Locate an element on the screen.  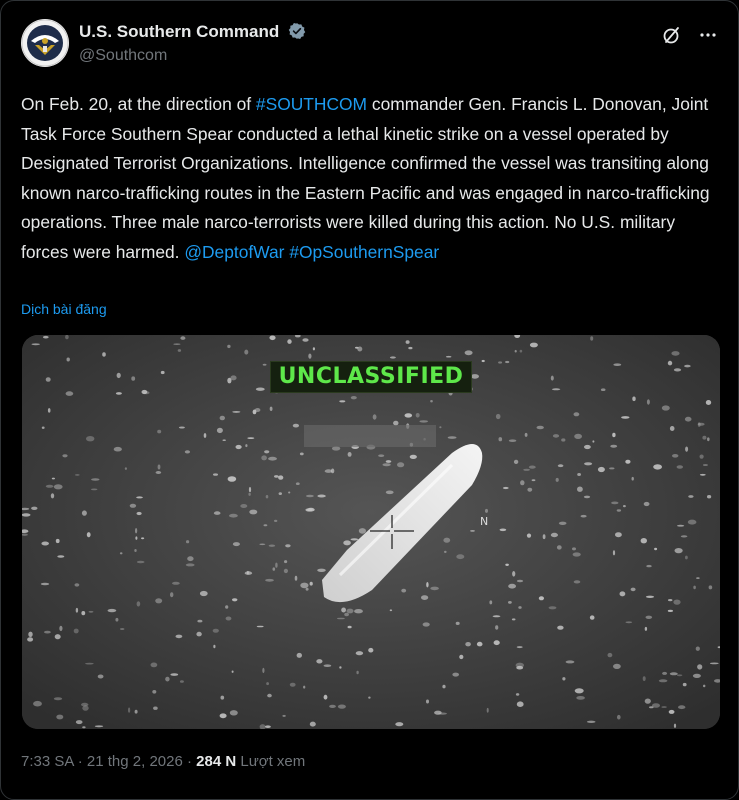
mention-deptofwar-link: @DeptofWar is located at coordinates (234, 252).